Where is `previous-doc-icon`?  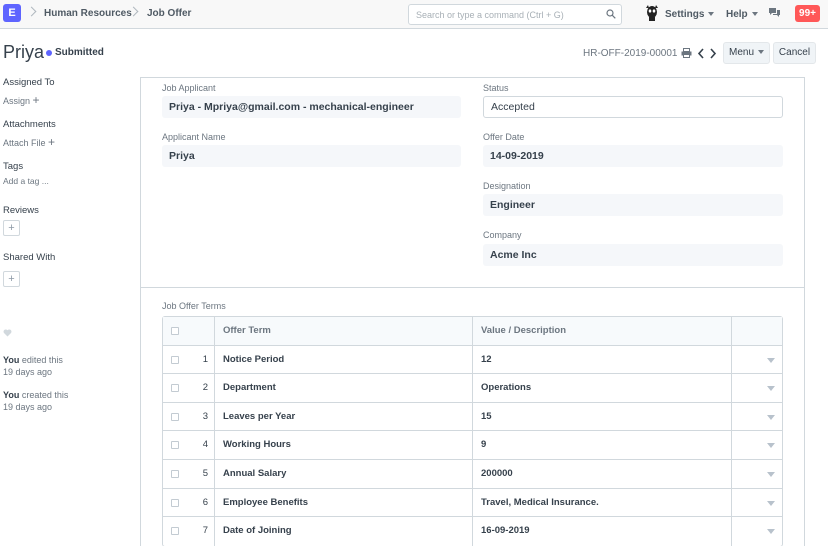 previous-doc-icon is located at coordinates (701, 53).